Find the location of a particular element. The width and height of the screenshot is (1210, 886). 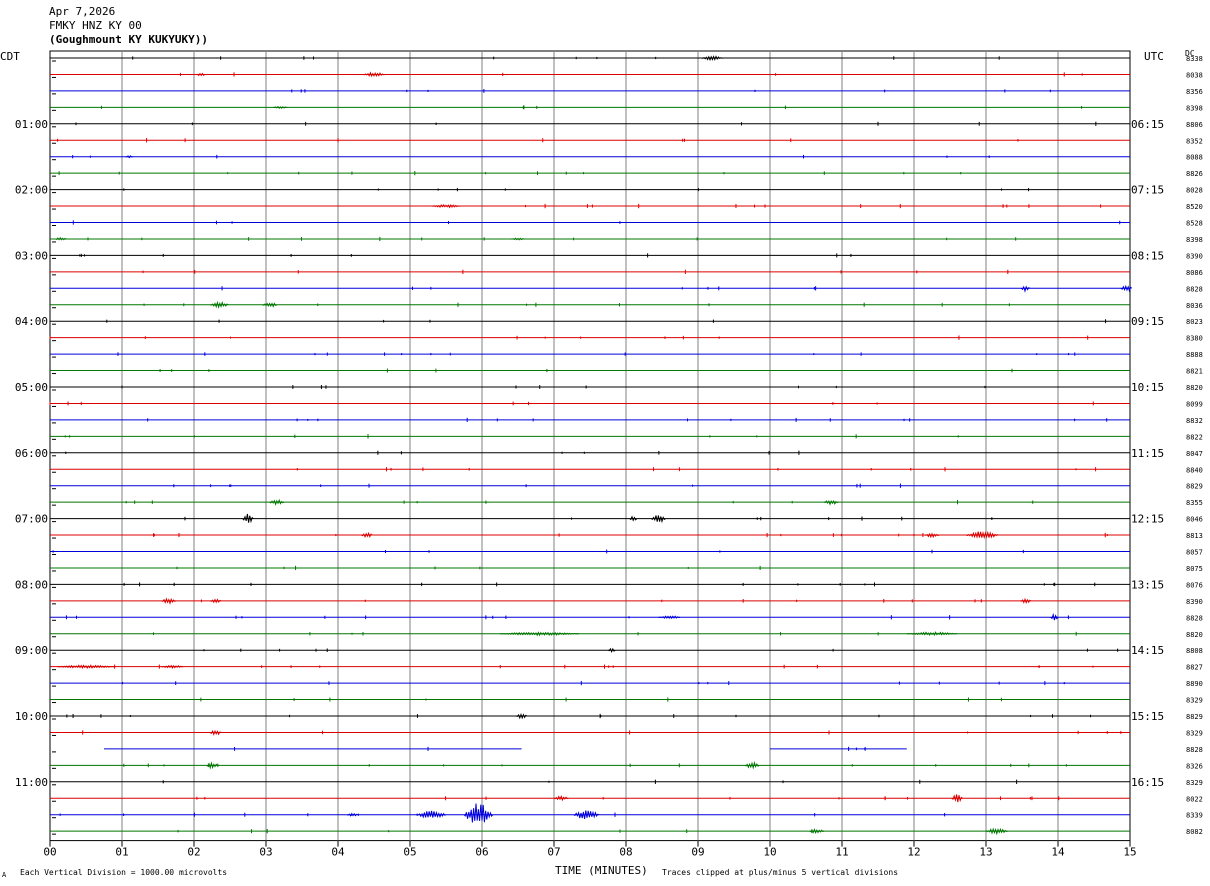

local-hour-label: 05:00 is located at coordinates (31, 387).